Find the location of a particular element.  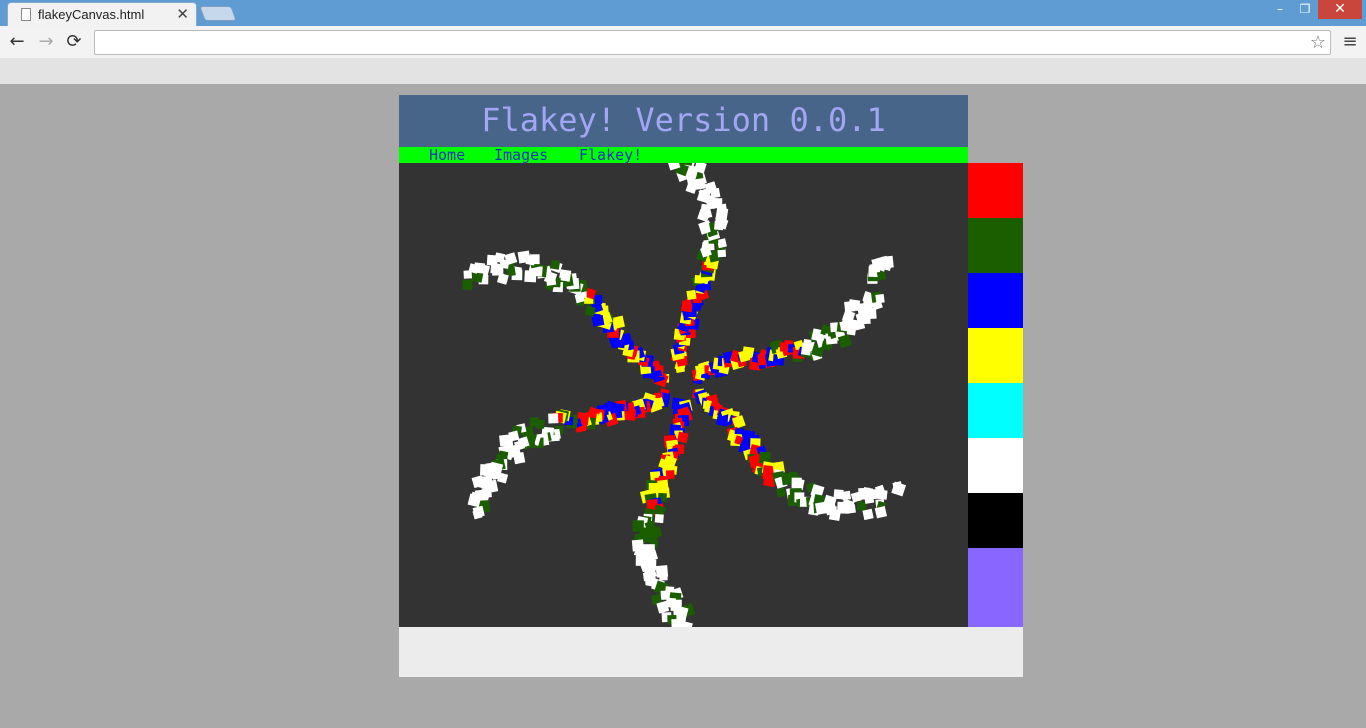

new-tab-button is located at coordinates (218, 13).